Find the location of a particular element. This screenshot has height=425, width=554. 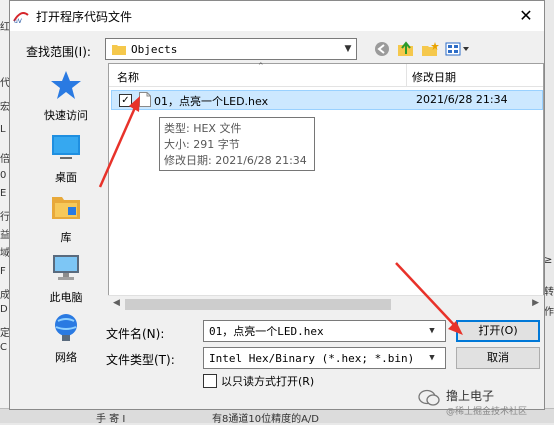

lookin-label: 查找范围(I): is located at coordinates (58, 52).